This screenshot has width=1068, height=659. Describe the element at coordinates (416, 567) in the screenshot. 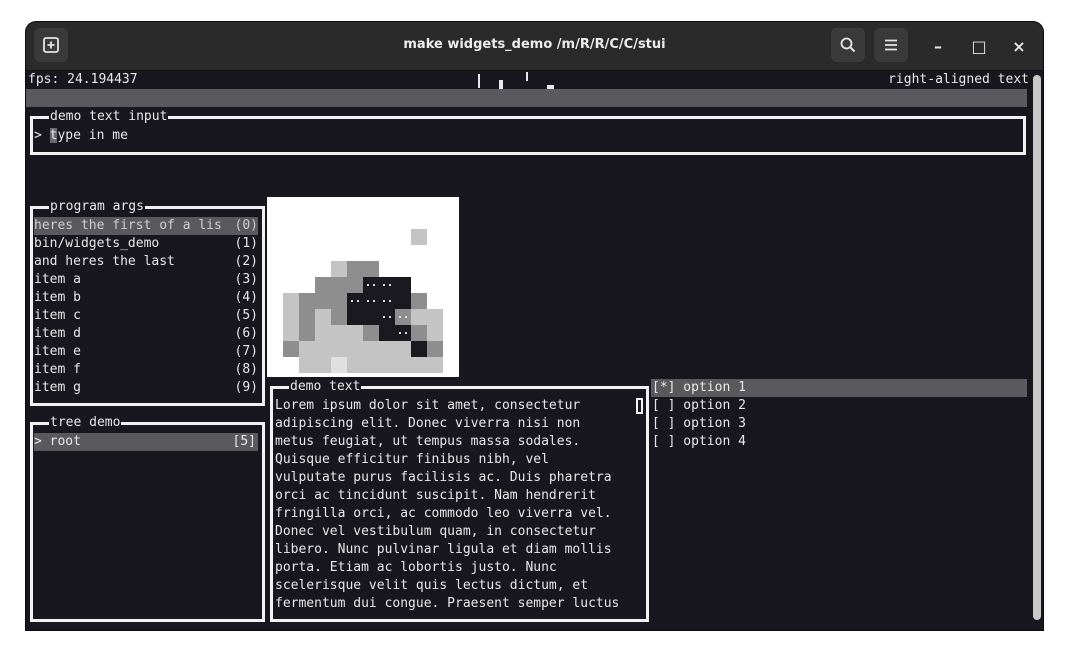

I see `demo-text-line: porta. Etiam ac lobortis justo. Nunc` at that location.